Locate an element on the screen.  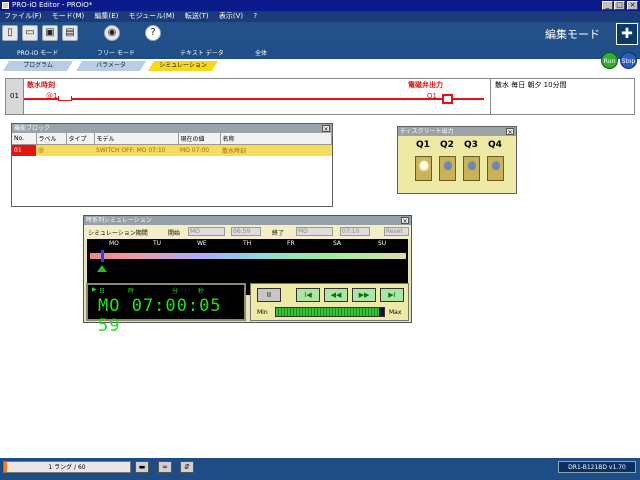
day-tu: TU is located at coordinates (157, 243).